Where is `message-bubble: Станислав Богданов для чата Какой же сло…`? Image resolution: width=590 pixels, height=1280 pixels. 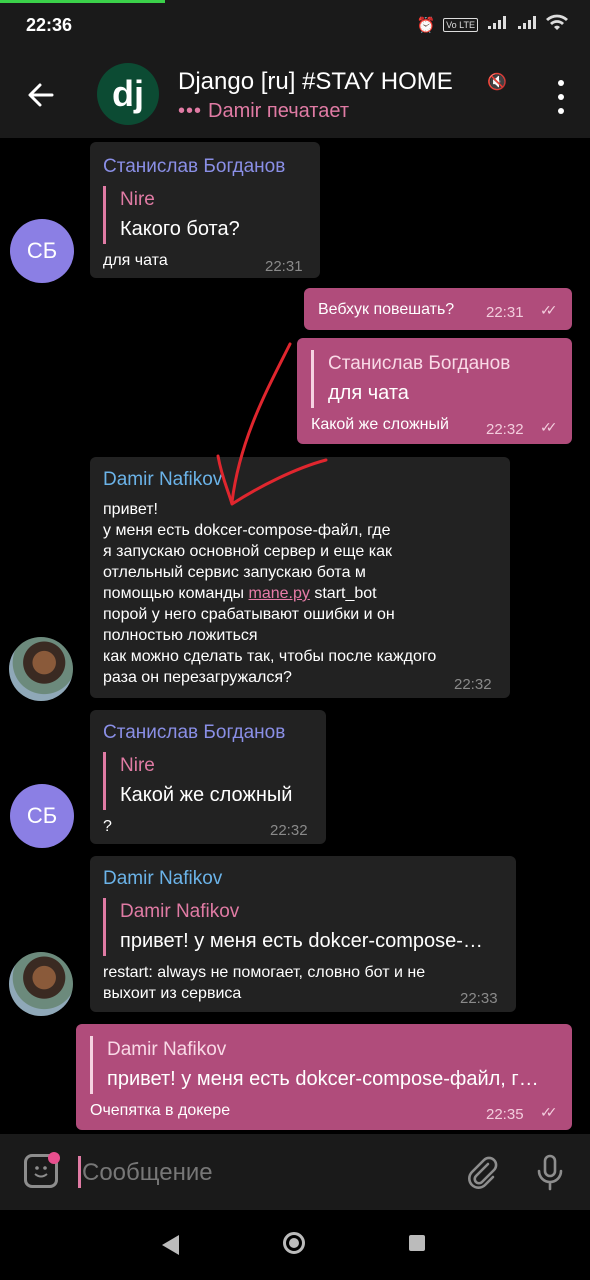
message-bubble: Станислав Богданов для чата Какой же сло… is located at coordinates (434, 391).